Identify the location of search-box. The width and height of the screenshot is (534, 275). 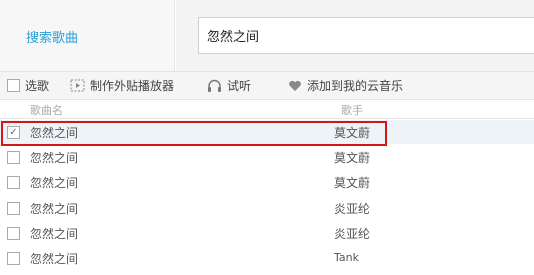
(366, 35).